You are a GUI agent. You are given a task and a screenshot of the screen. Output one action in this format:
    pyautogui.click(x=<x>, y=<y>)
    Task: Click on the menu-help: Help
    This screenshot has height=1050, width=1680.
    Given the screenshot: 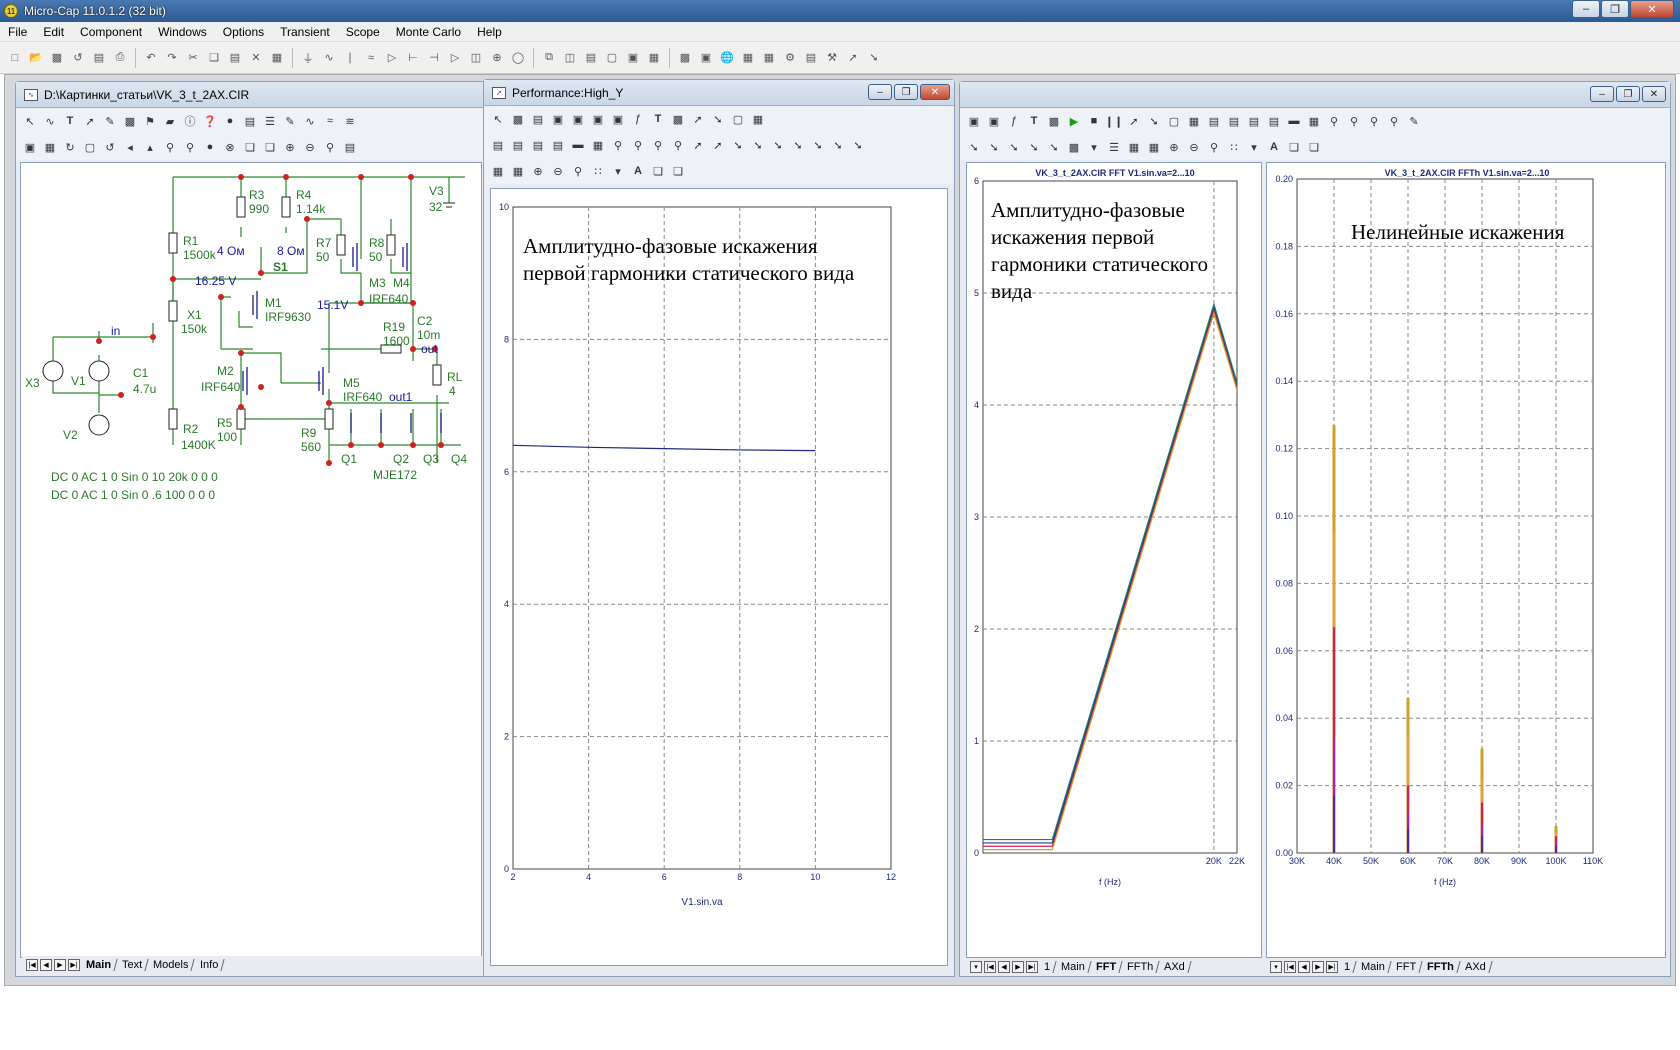 What is the action you would take?
    pyautogui.click(x=489, y=32)
    